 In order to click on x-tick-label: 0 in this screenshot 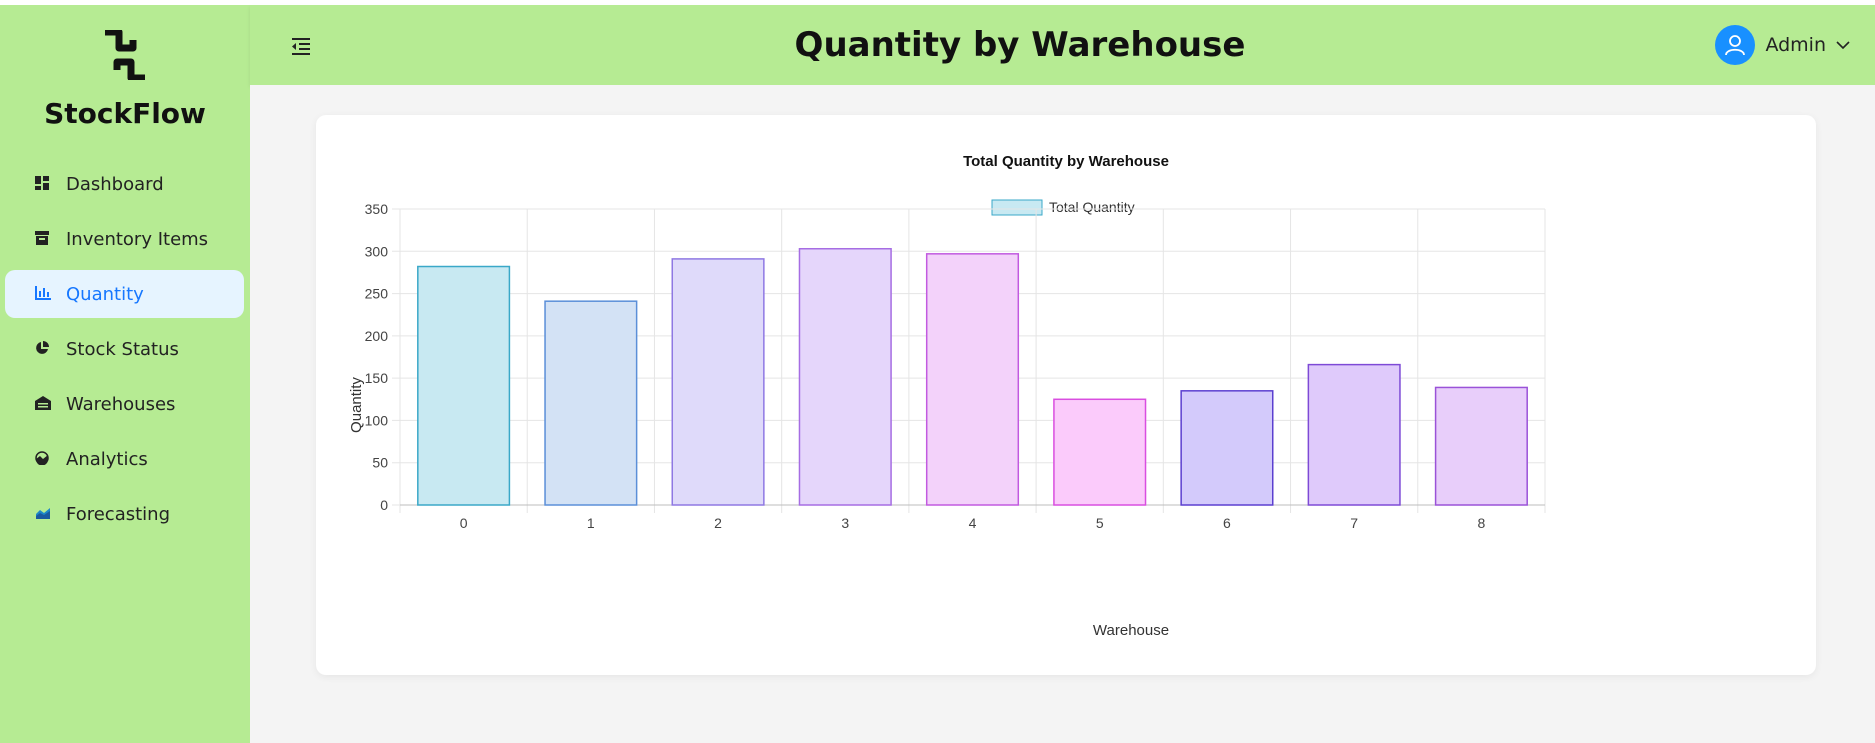, I will do `click(464, 523)`.